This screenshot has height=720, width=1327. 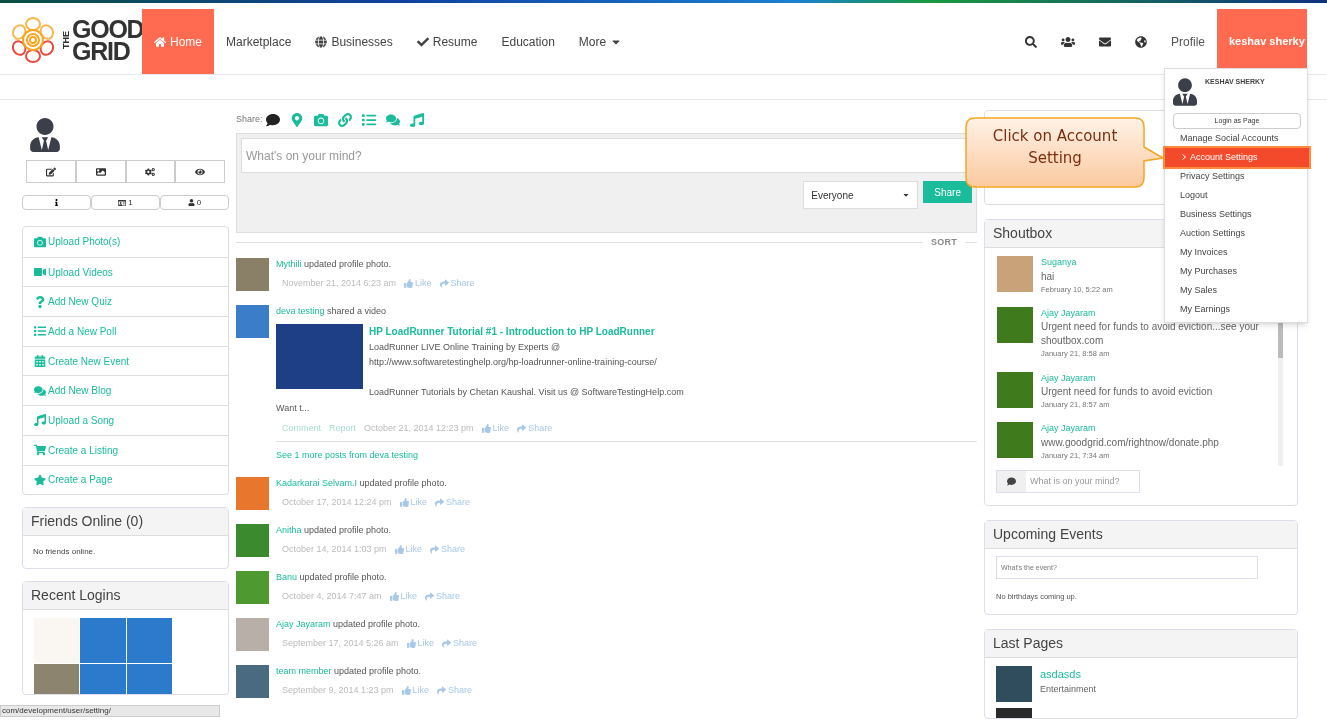 What do you see at coordinates (125, 360) in the screenshot?
I see `action-link: Create New Event` at bounding box center [125, 360].